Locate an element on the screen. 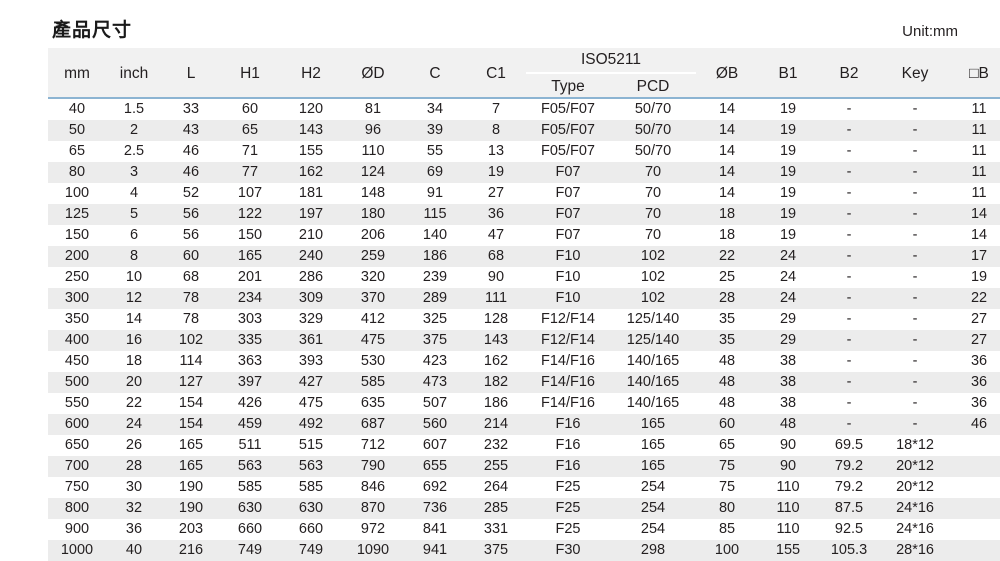  cell-inch: 10 is located at coordinates (134, 277).